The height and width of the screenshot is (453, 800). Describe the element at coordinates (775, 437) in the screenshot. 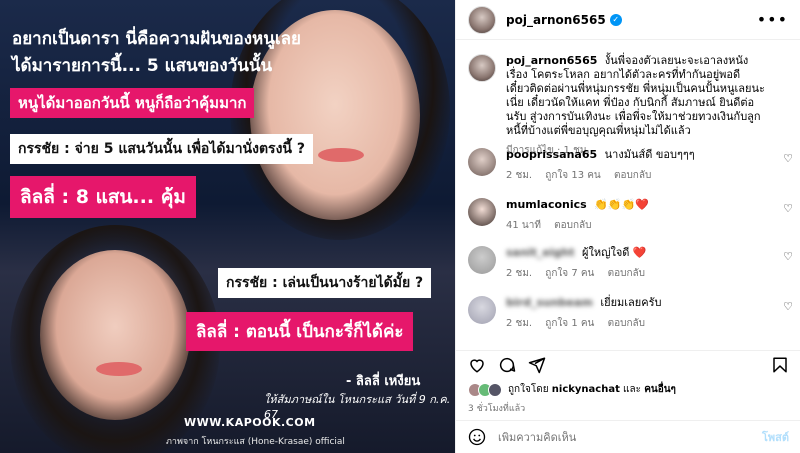

I see `post-comment-button: โพสต์` at that location.